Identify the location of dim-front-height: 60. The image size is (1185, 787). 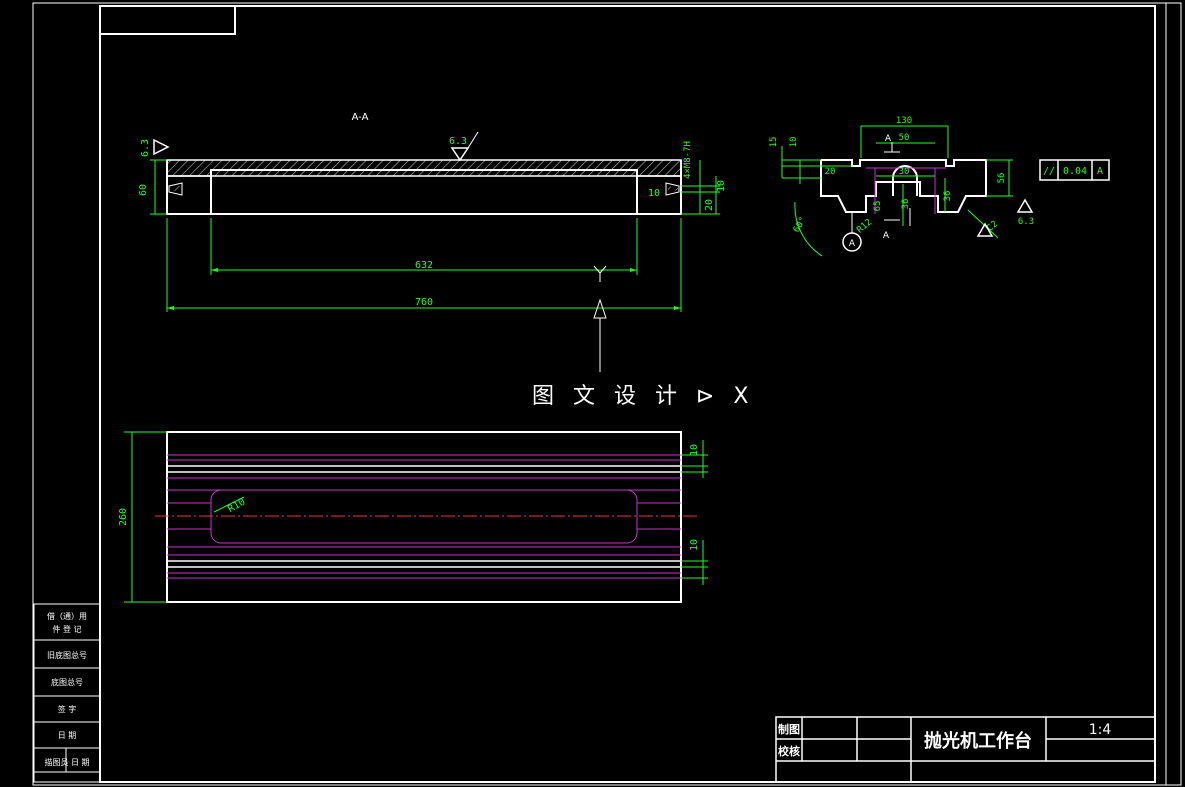
(143, 190).